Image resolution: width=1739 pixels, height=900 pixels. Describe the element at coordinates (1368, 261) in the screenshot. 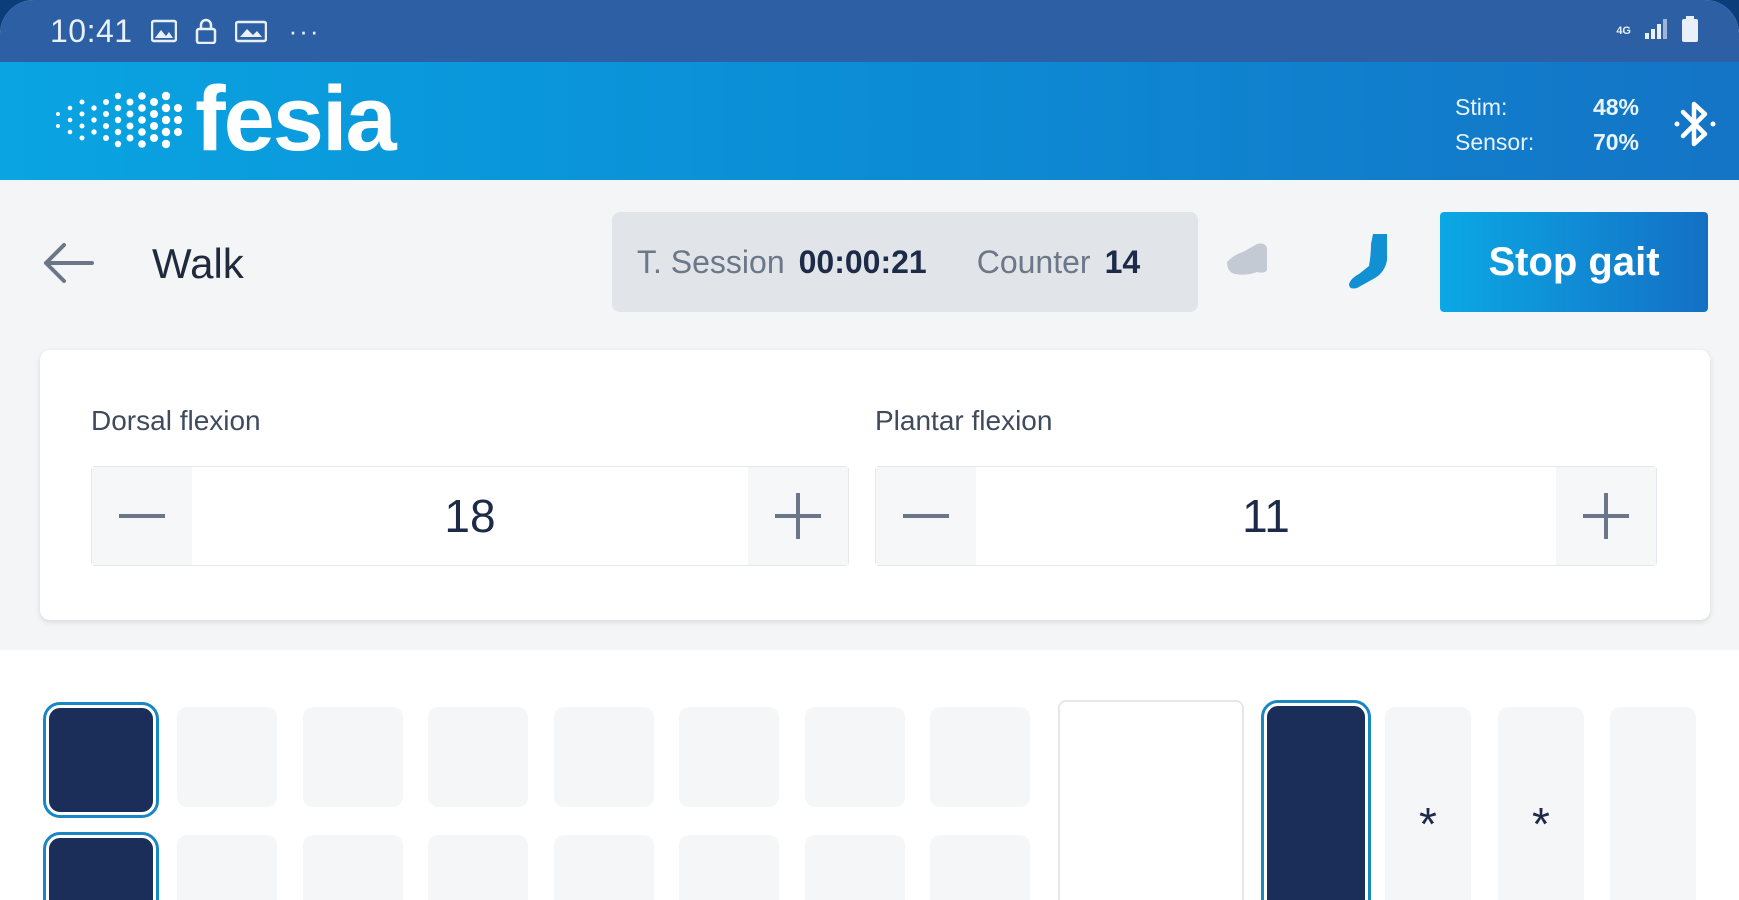

I see `foot-lift-icon` at that location.